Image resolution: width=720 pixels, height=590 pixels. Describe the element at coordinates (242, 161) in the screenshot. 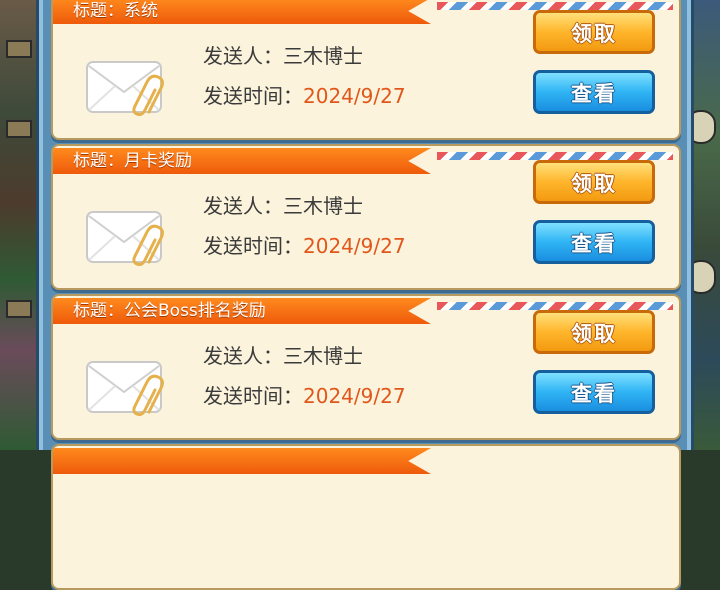

I see `mail-title-ribbon: 标题：月卡奖励` at that location.